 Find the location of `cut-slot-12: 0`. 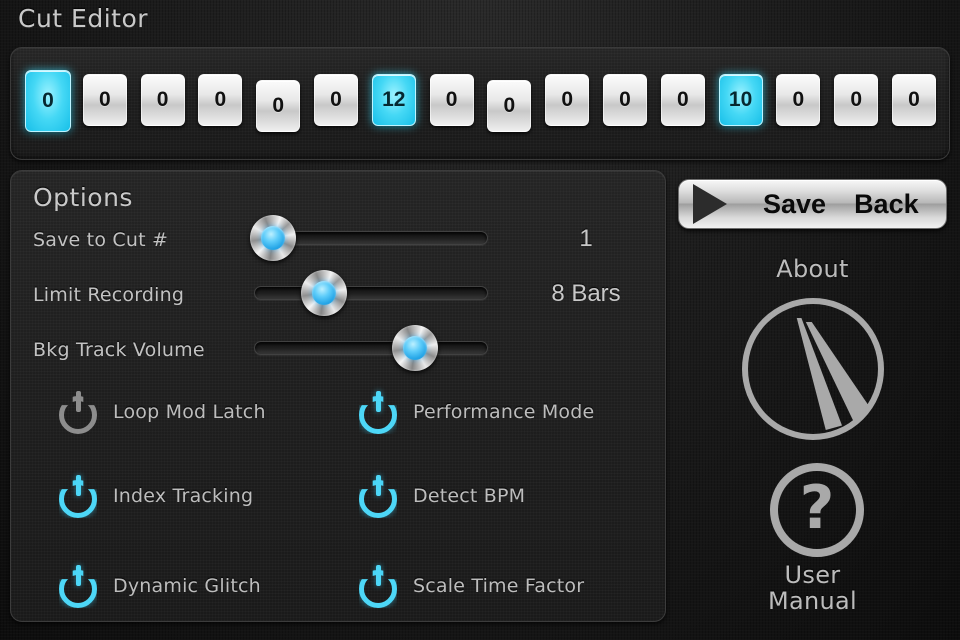

cut-slot-12: 0 is located at coordinates (682, 100).